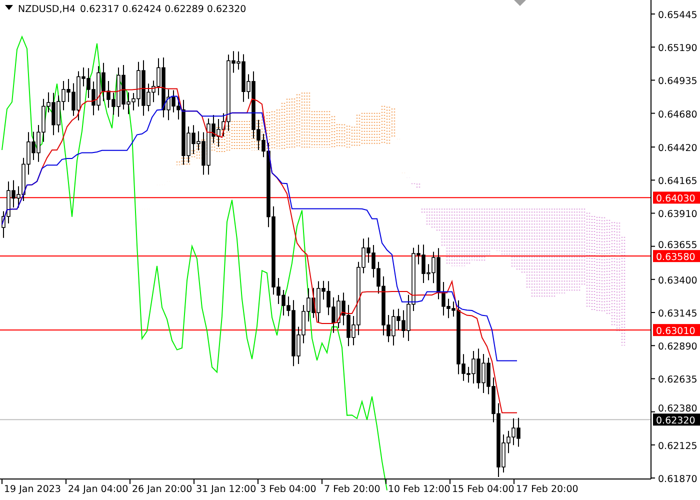 The image size is (700, 500). Describe the element at coordinates (678, 148) in the screenshot. I see `price-axis-label: 0.64420` at that location.